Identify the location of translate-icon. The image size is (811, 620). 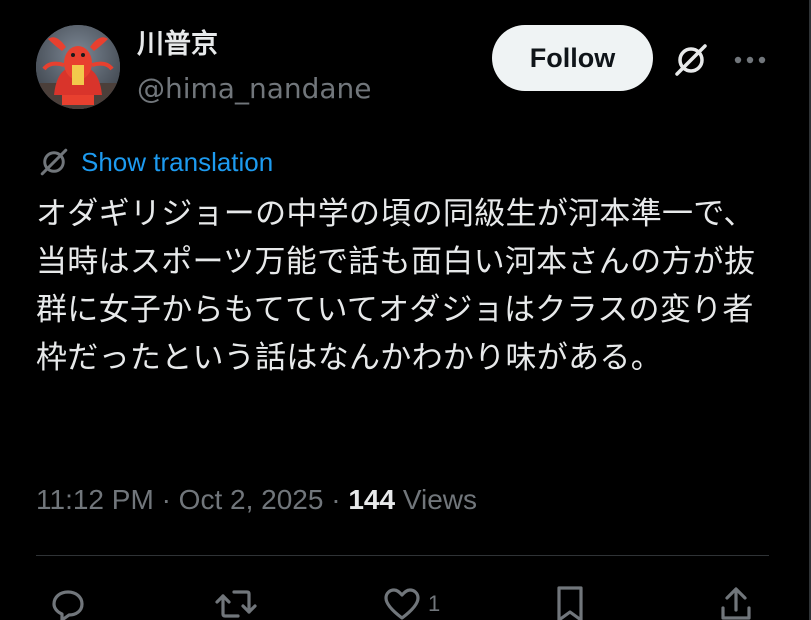
(54, 162).